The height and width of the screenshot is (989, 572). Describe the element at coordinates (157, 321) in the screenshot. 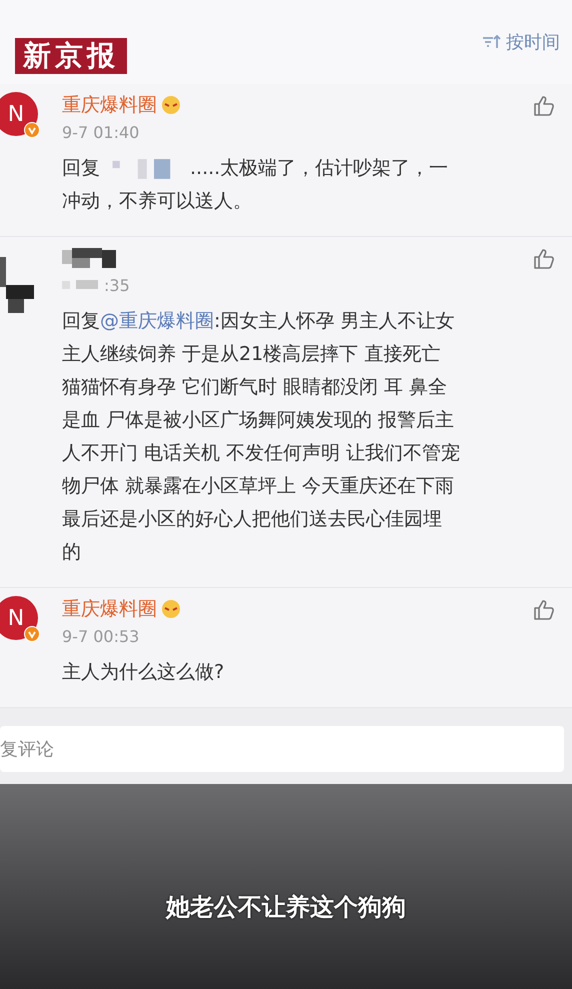

I see `mention-link: @重庆爆料圈` at that location.